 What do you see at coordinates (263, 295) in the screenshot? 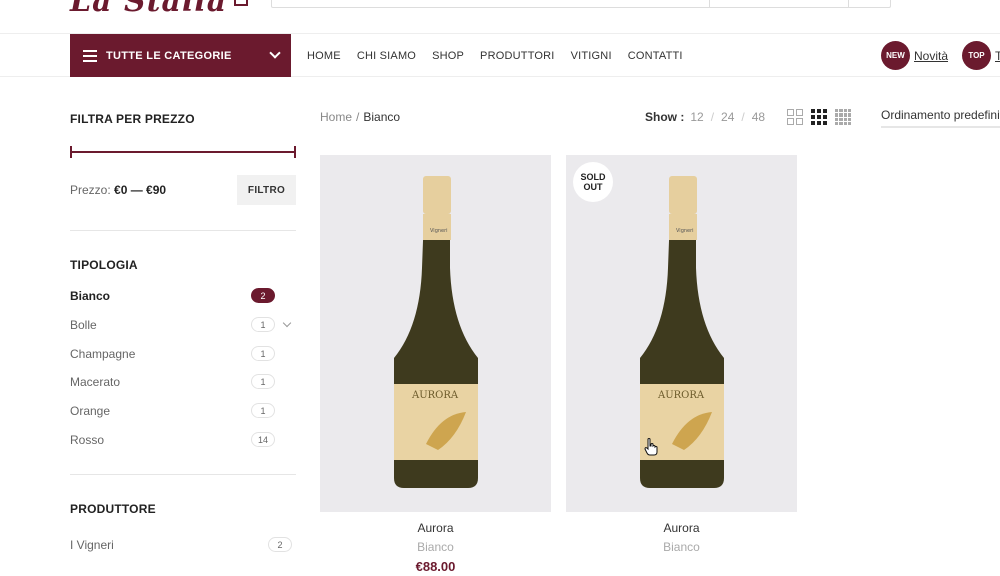
I see `tipologia-count: 2` at bounding box center [263, 295].